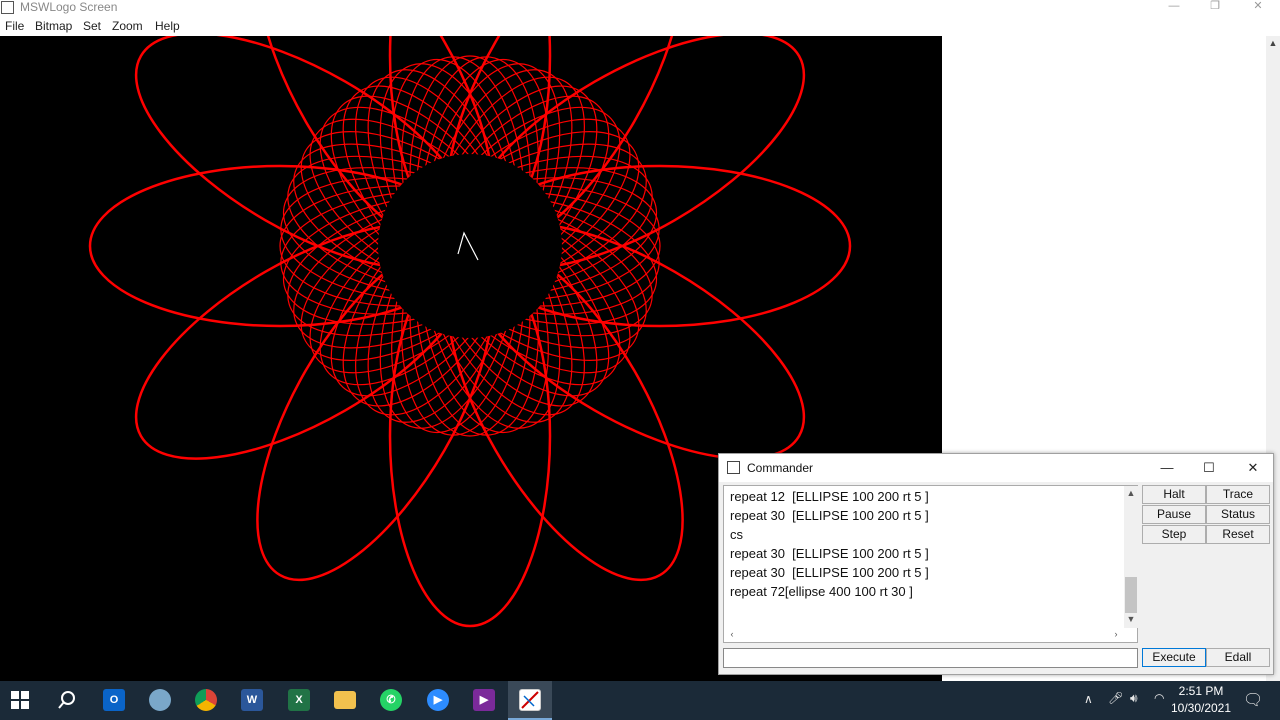 Image resolution: width=1280 pixels, height=720 pixels. Describe the element at coordinates (1238, 514) in the screenshot. I see `status-button: Status` at that location.